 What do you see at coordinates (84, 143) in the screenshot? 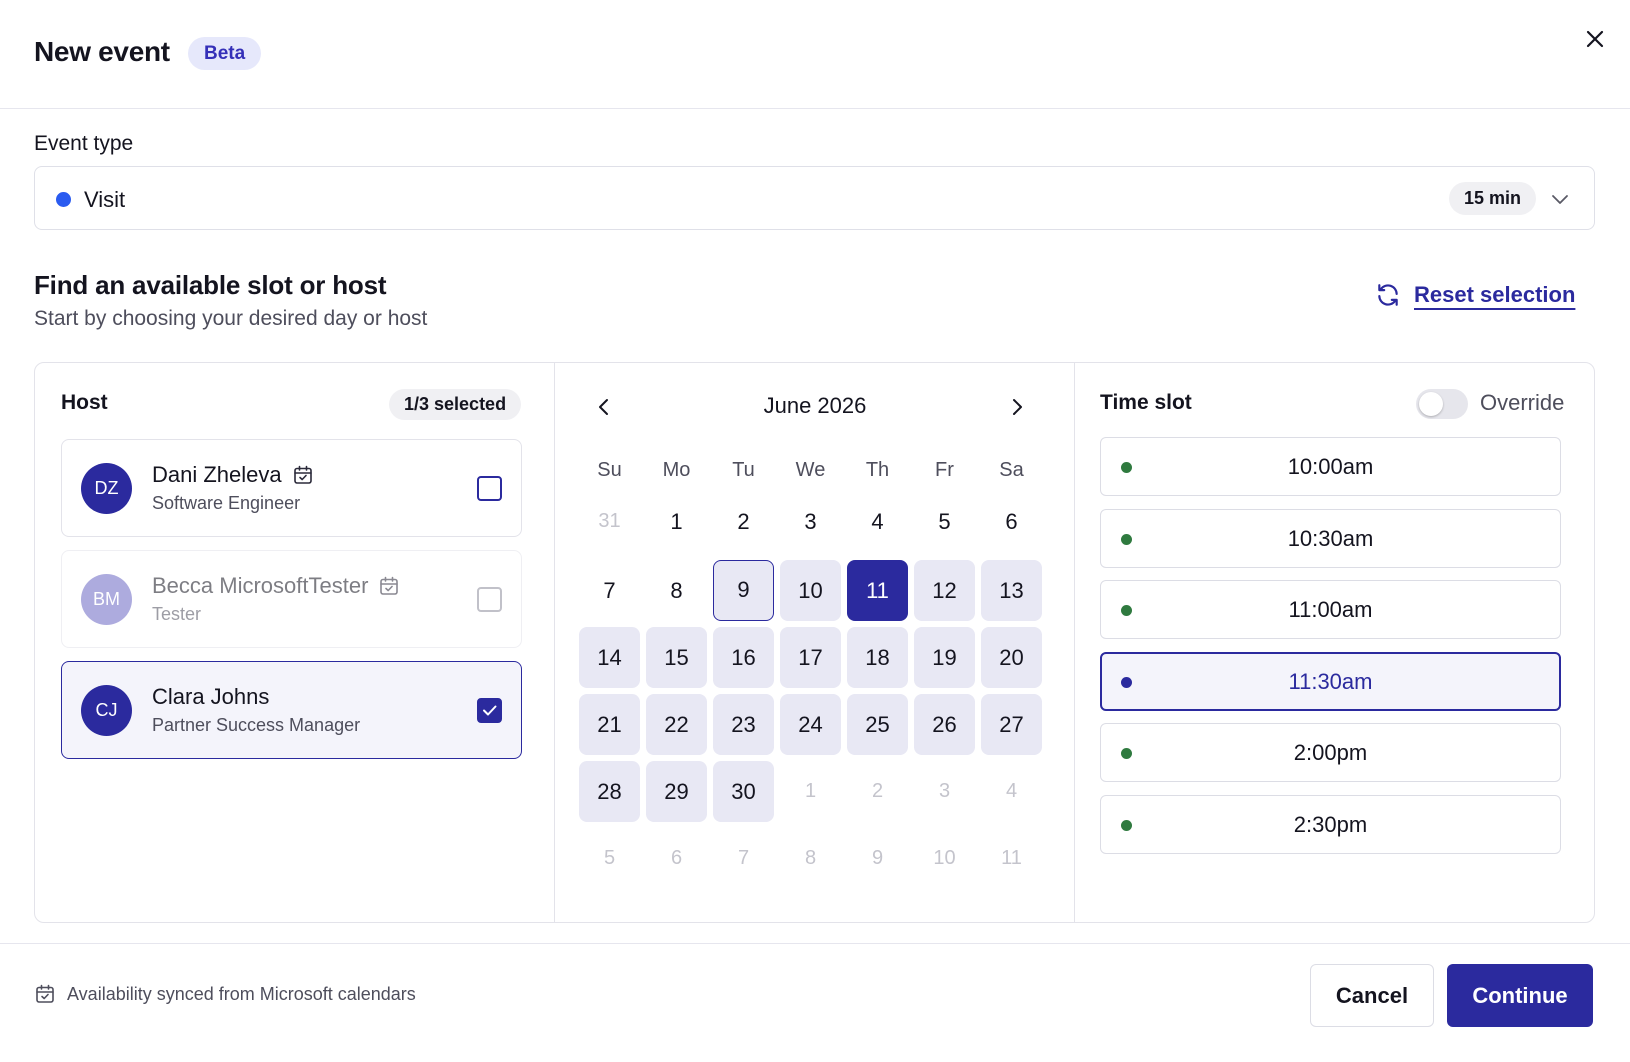
I see `event-type-label: Event type` at bounding box center [84, 143].